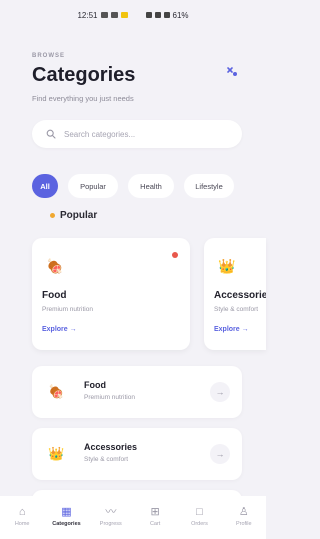 The height and width of the screenshot is (539, 320). What do you see at coordinates (137, 392) in the screenshot?
I see `category-row-food: 🍖 Food Premium nutrition →` at bounding box center [137, 392].